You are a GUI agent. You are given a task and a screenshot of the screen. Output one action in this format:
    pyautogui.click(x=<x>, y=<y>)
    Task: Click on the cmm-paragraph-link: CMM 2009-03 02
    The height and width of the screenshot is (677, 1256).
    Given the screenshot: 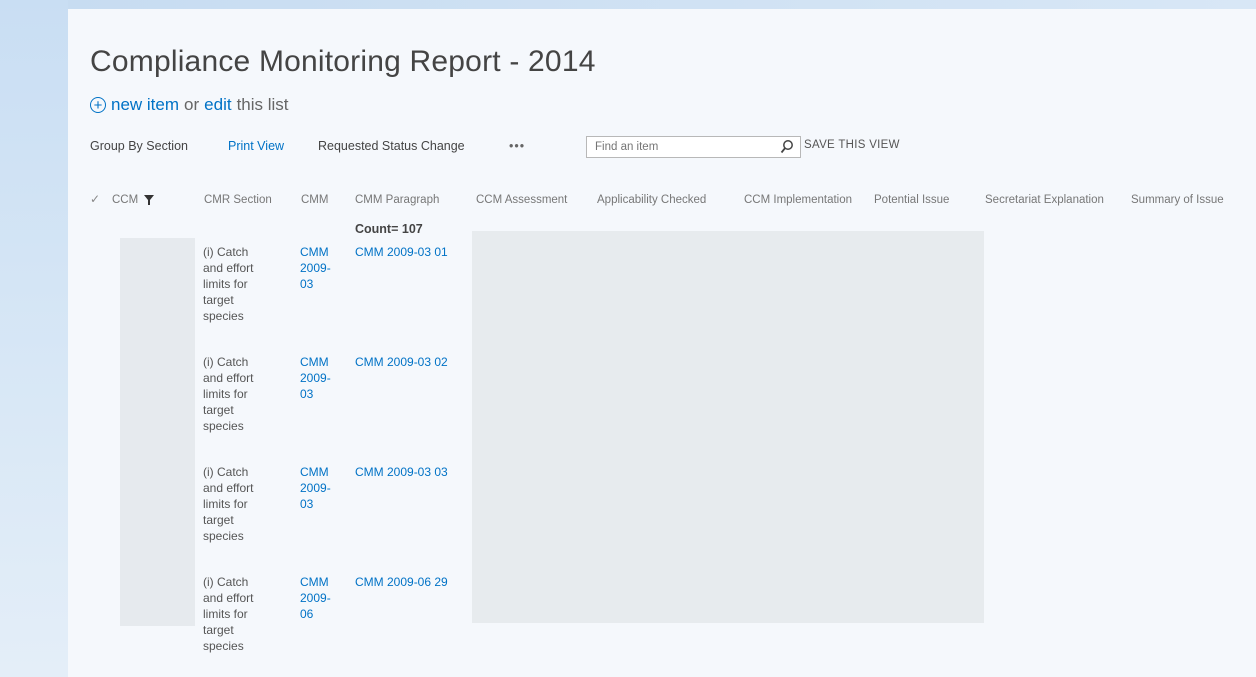 What is the action you would take?
    pyautogui.click(x=405, y=362)
    